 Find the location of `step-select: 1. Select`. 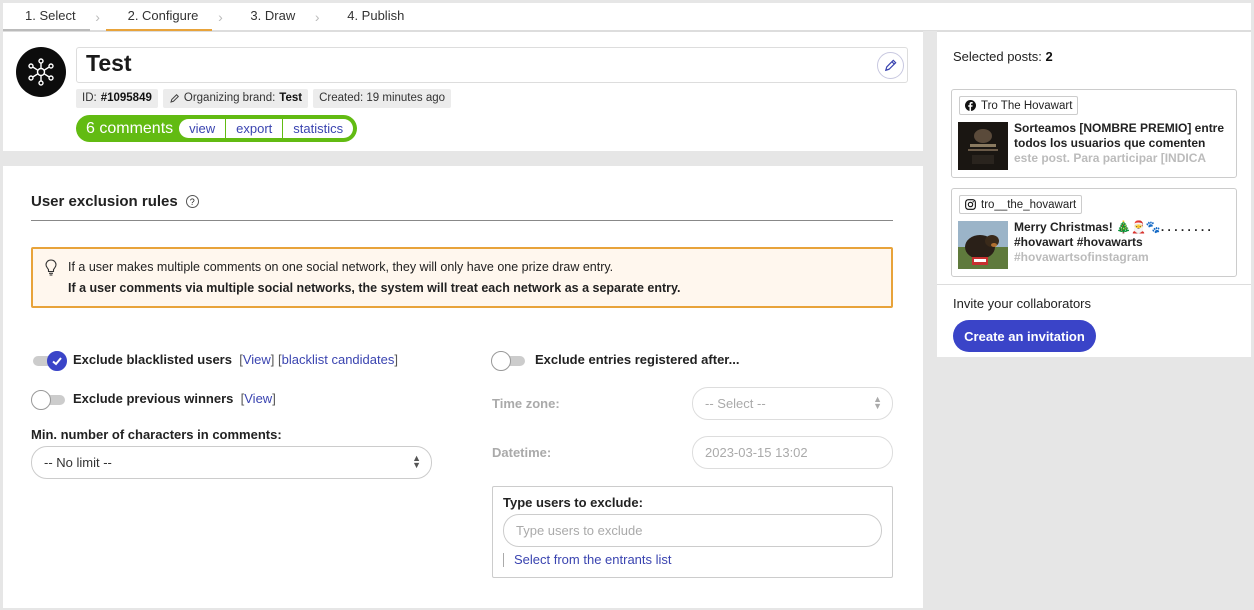

step-select: 1. Select is located at coordinates (46, 17).